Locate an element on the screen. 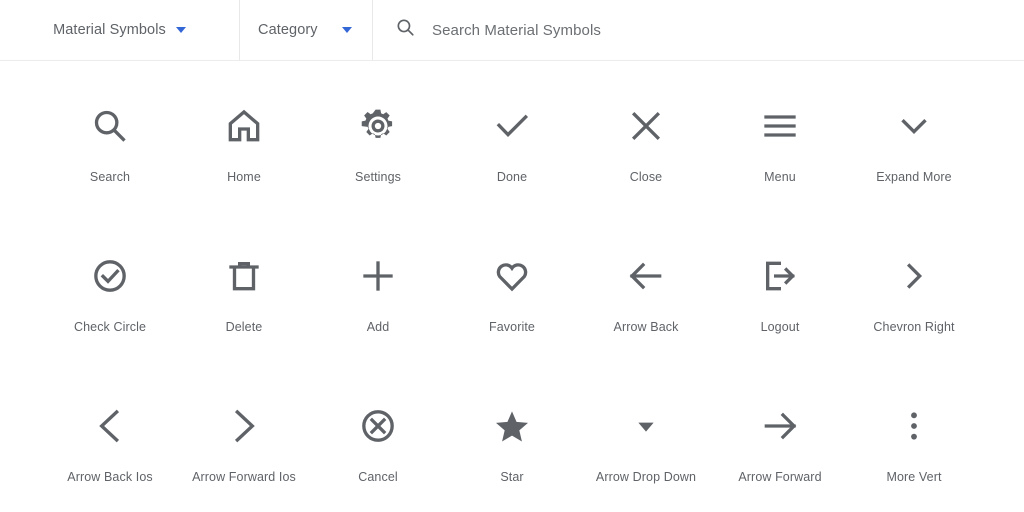  icon-cell-favorite: Favorite is located at coordinates (512, 286).